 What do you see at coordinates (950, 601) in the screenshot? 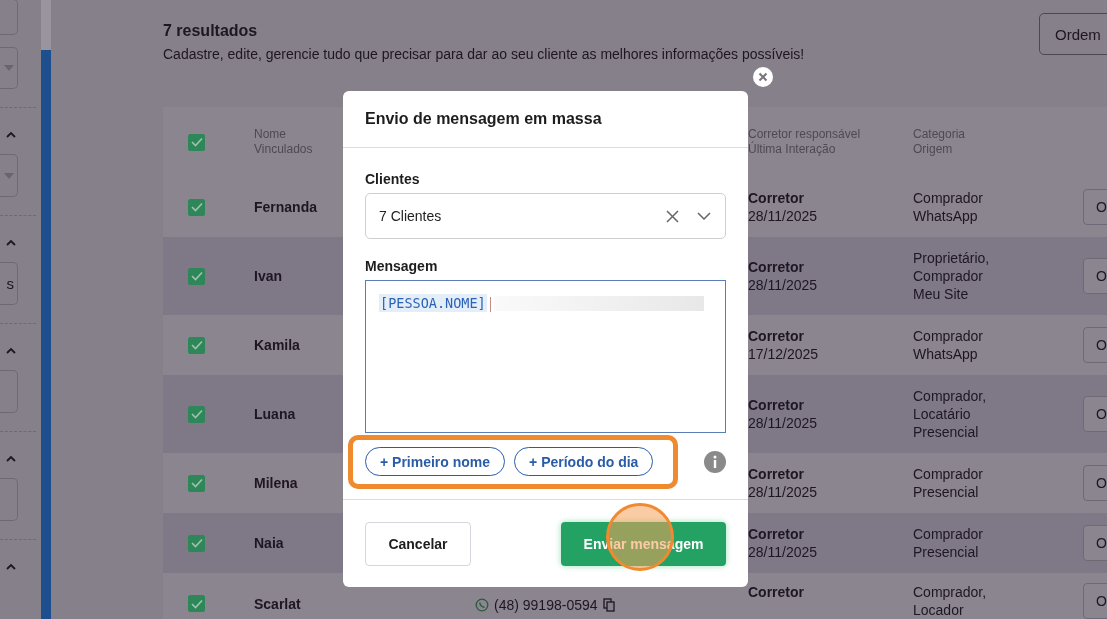
I see `client-category: Comprador, Locador` at bounding box center [950, 601].